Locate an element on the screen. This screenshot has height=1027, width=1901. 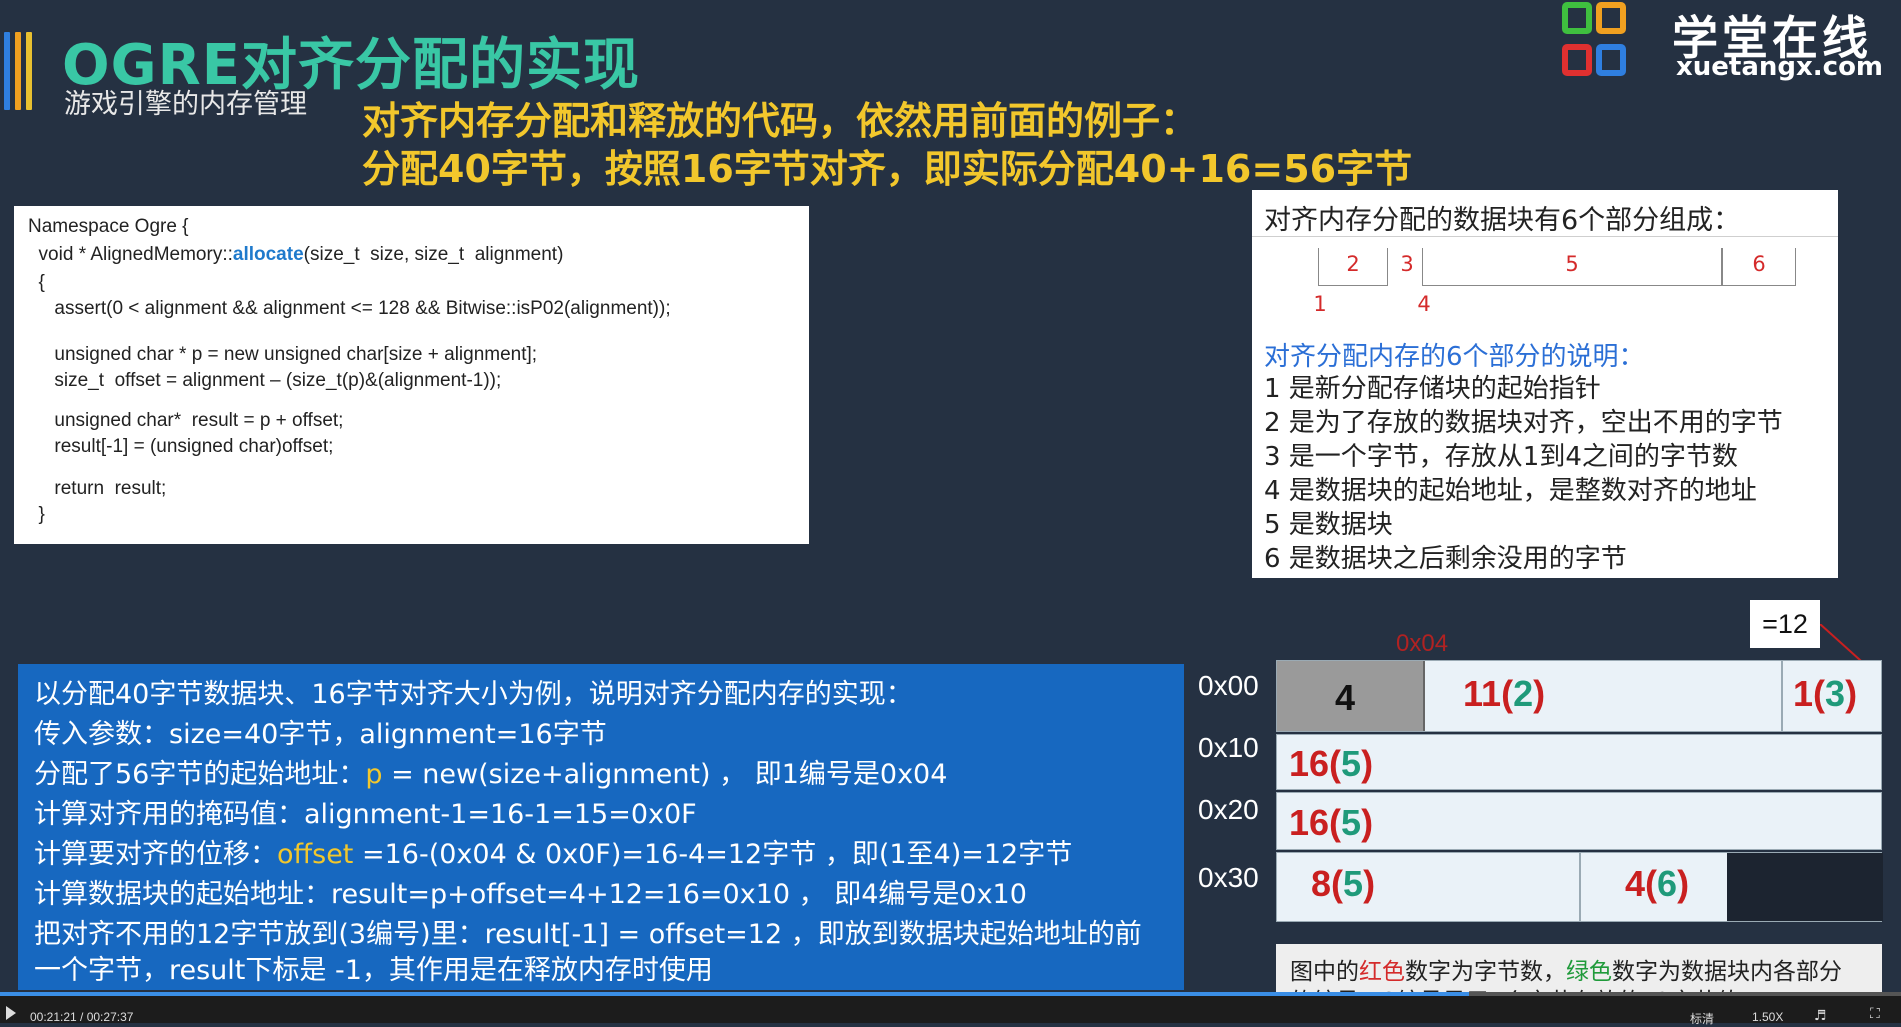
memory-row-0x30: 8(5) 4(6) is located at coordinates (1579, 887).